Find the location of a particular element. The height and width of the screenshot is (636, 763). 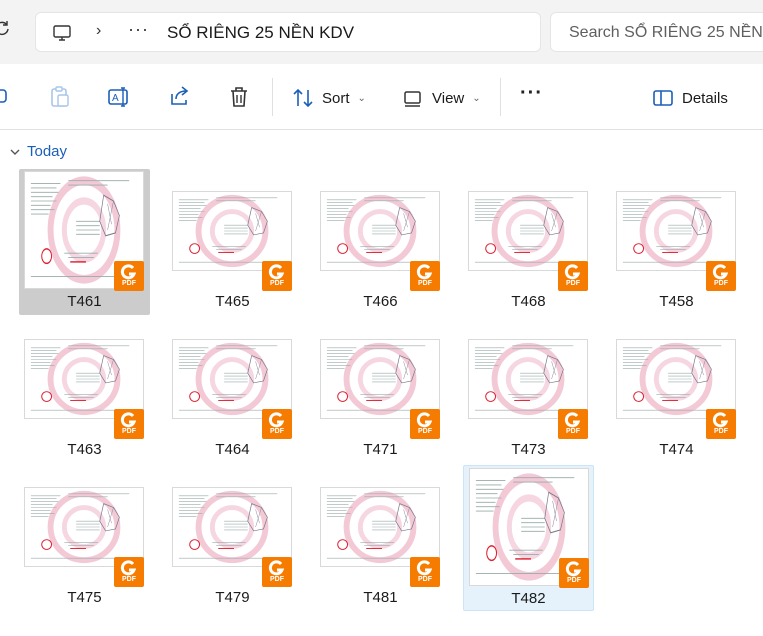

file-name: T475 is located at coordinates (84, 597).